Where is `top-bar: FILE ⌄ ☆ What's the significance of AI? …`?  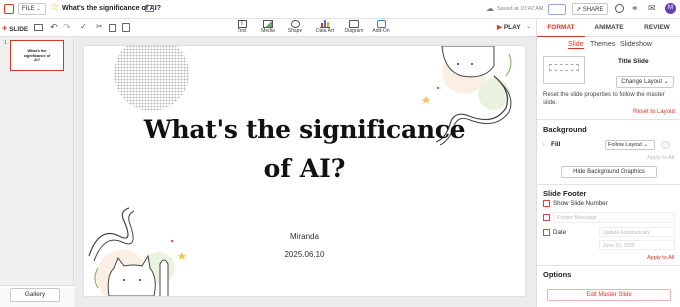
top-bar: FILE ⌄ ☆ What's the significance of AI? … is located at coordinates (340, 9).